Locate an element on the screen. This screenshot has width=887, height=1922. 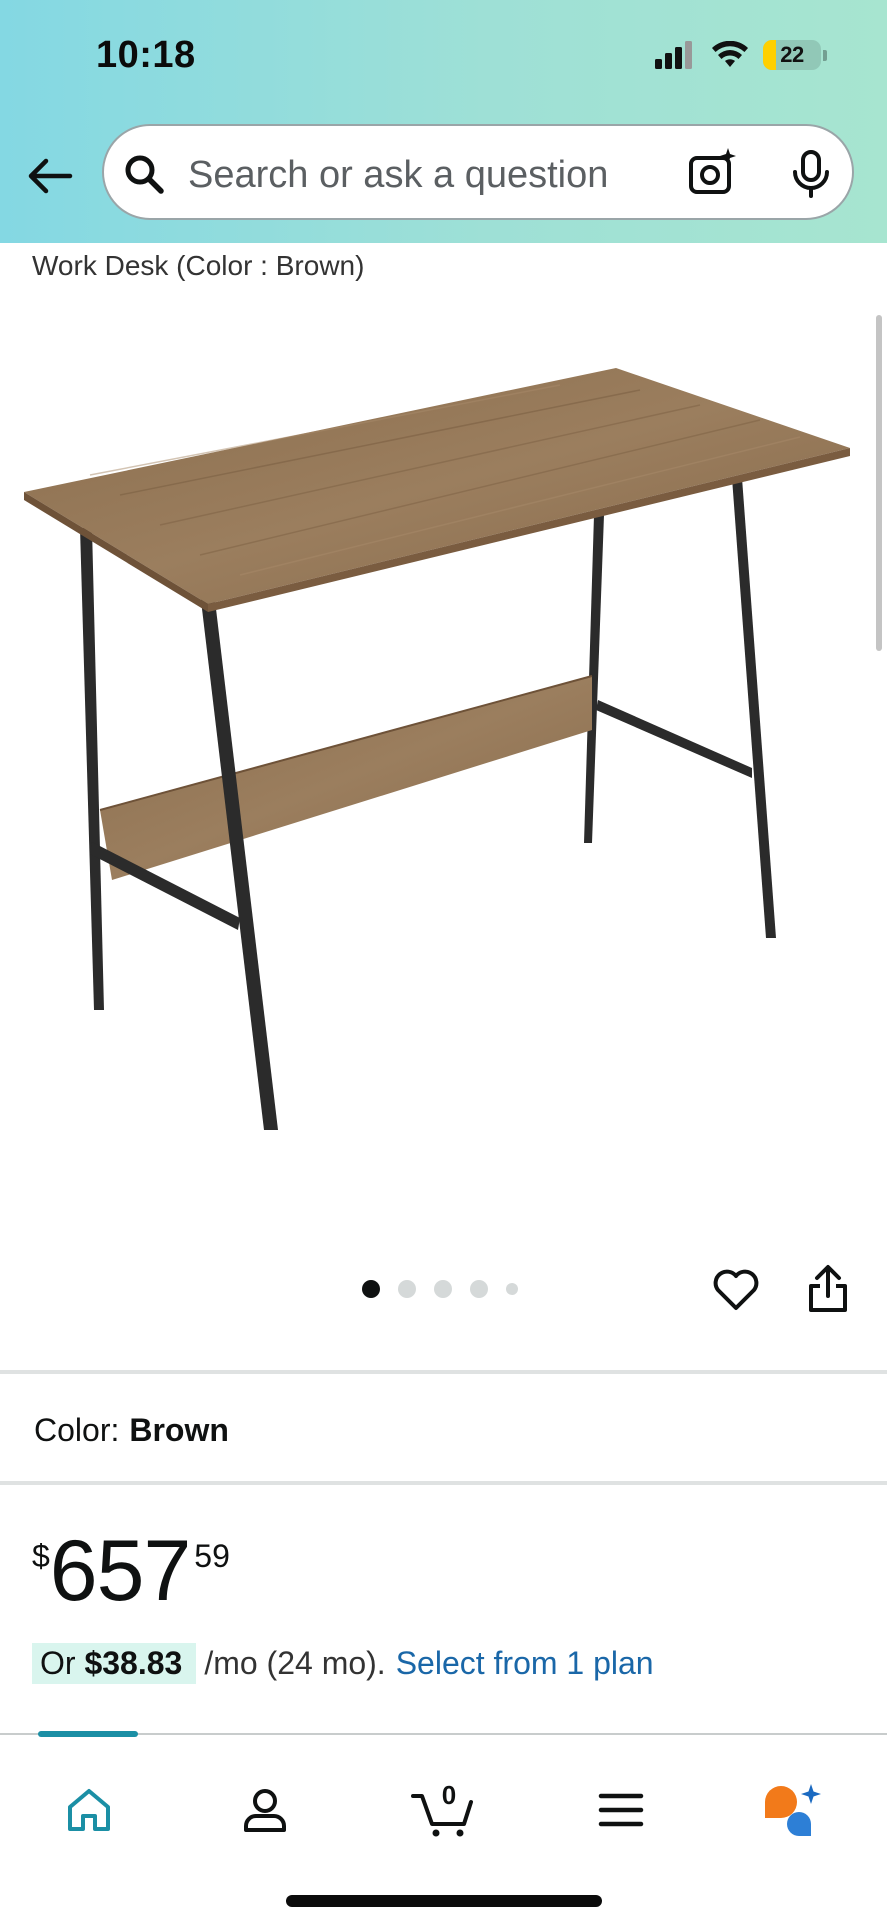
nav-rufus is located at coordinates (793, 1810).